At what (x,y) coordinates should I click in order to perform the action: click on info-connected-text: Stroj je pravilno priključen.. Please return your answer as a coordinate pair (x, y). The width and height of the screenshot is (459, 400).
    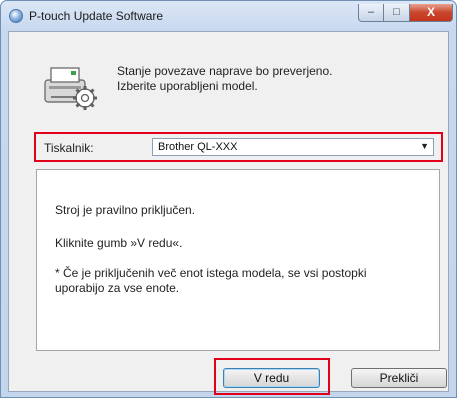
    Looking at the image, I should click on (125, 210).